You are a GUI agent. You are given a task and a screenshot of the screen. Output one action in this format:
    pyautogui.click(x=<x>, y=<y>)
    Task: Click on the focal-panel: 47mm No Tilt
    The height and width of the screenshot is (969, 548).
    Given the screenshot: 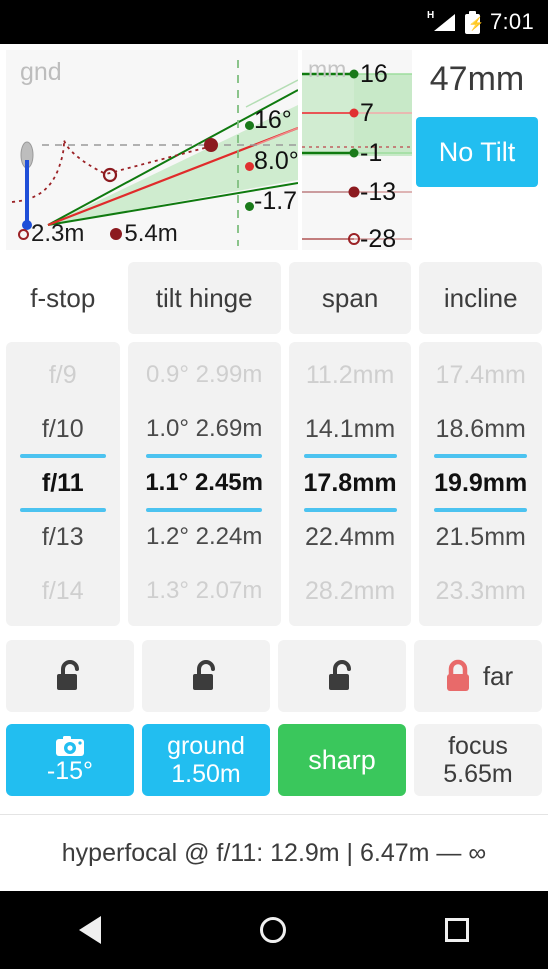 What is the action you would take?
    pyautogui.click(x=477, y=153)
    